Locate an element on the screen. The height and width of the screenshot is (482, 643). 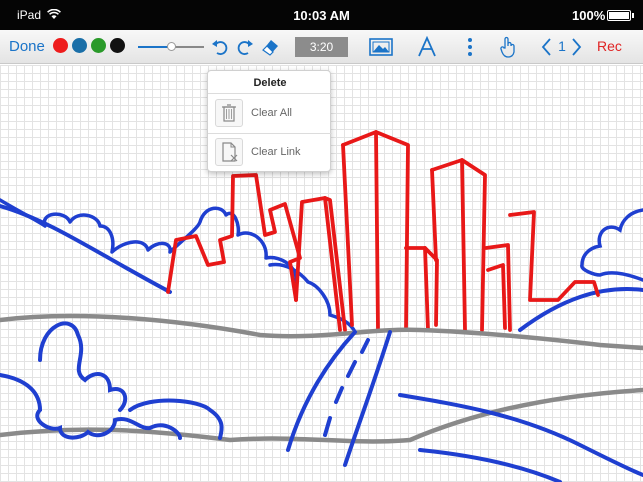
clear-all-label: Clear All is located at coordinates (271, 113).